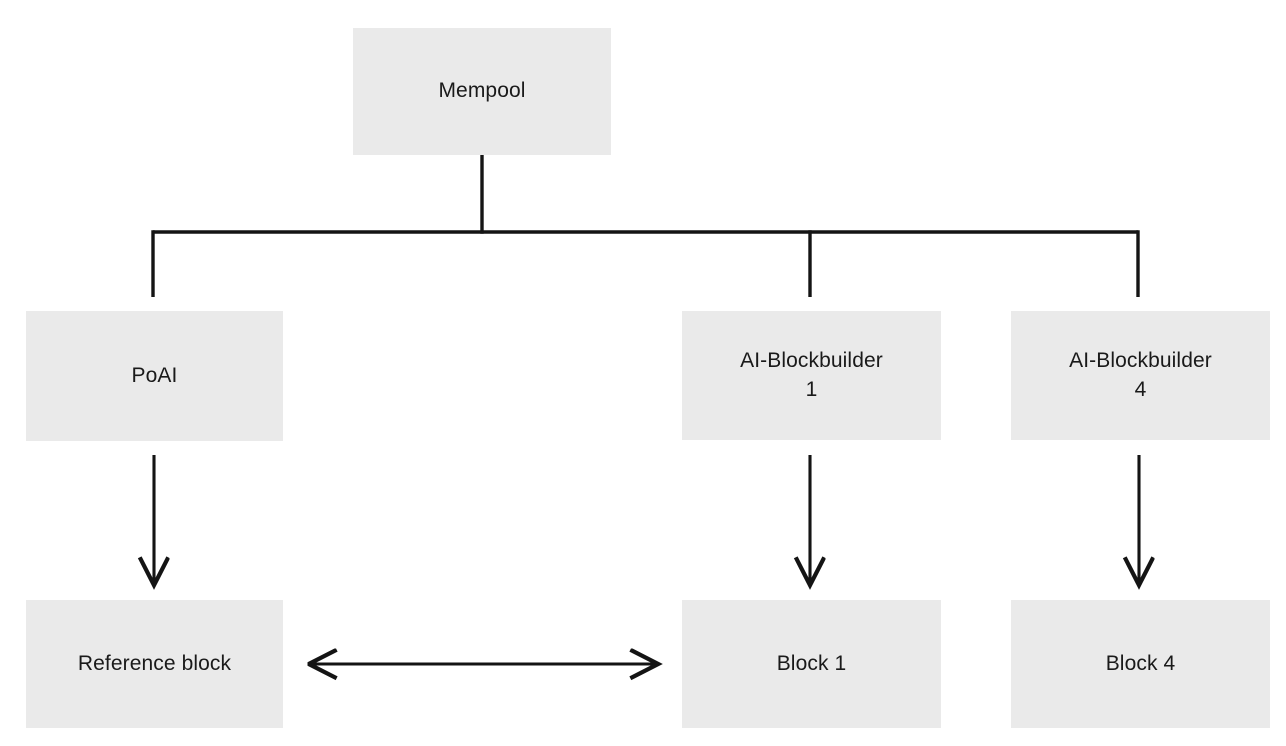 This screenshot has height=746, width=1286. I want to click on node-block-4: Block 4, so click(1140, 664).